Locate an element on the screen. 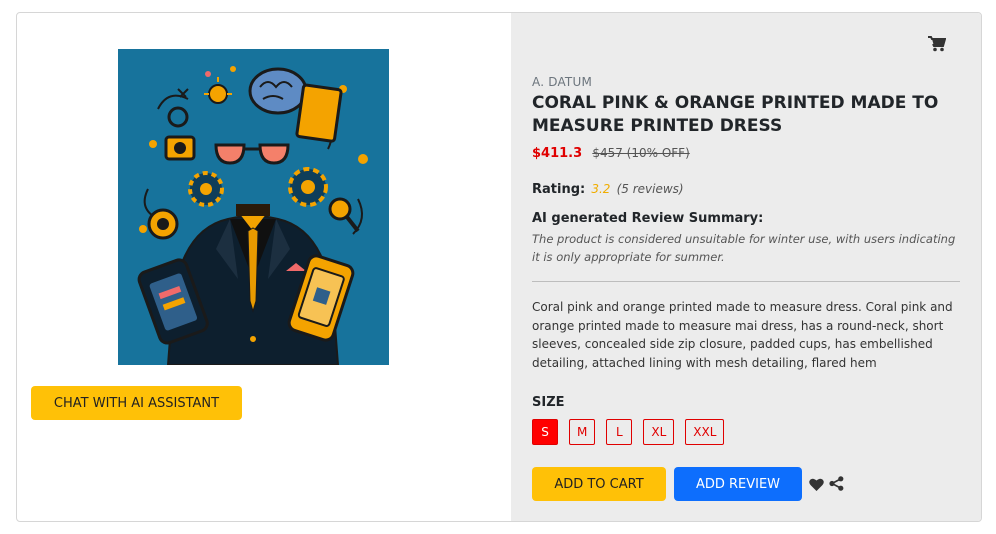 This screenshot has height=534, width=996. size-option-s: S is located at coordinates (545, 432).